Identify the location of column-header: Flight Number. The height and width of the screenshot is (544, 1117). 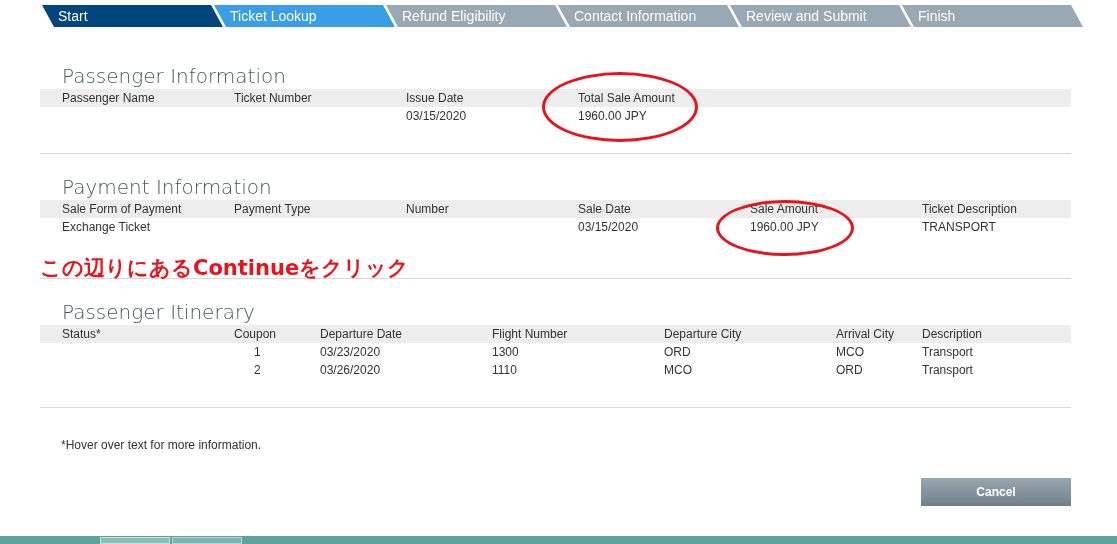
(530, 334).